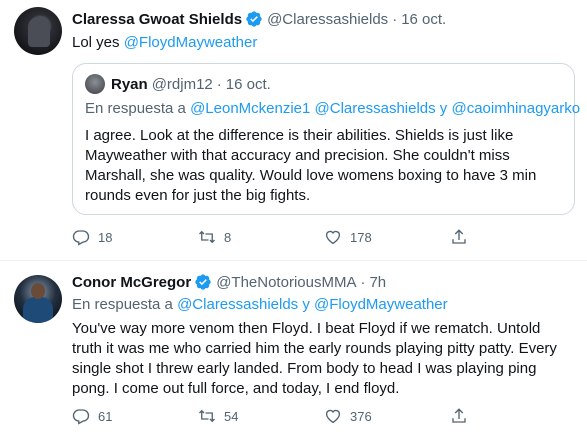 The height and width of the screenshot is (436, 587). Describe the element at coordinates (157, 19) in the screenshot. I see `author-name: Claressa Gwoat Shields` at that location.